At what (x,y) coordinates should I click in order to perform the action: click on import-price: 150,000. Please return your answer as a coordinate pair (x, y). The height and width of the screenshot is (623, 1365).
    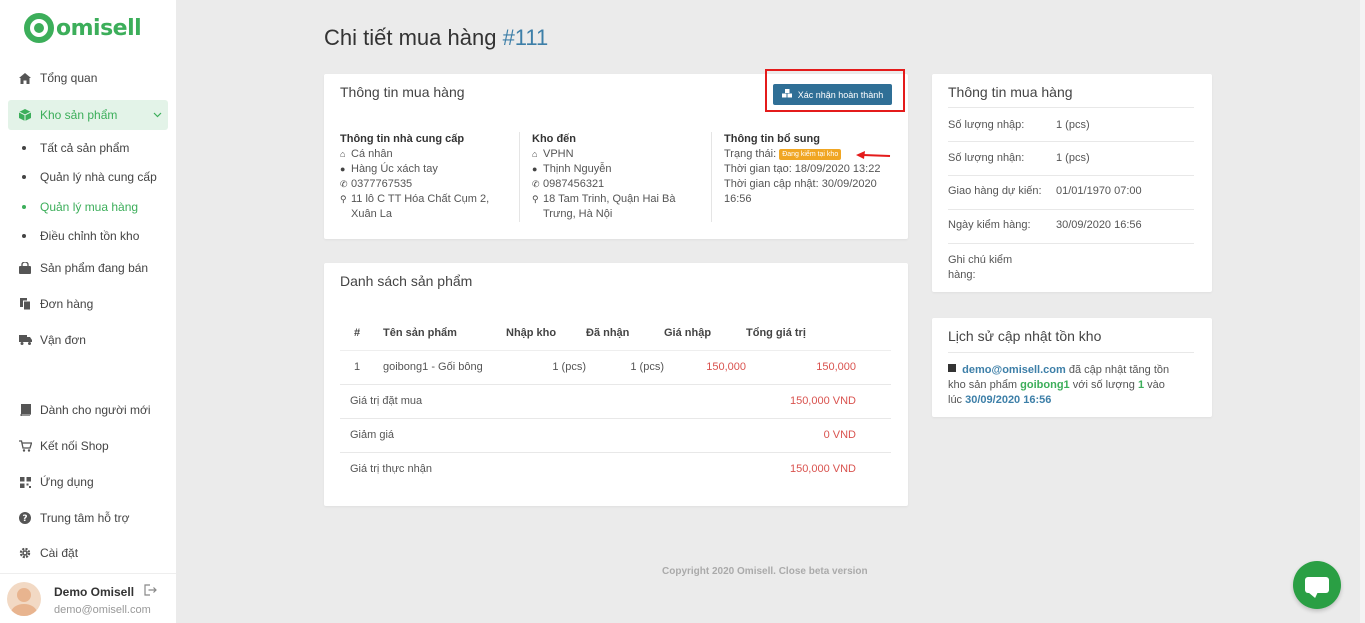
    Looking at the image, I should click on (705, 367).